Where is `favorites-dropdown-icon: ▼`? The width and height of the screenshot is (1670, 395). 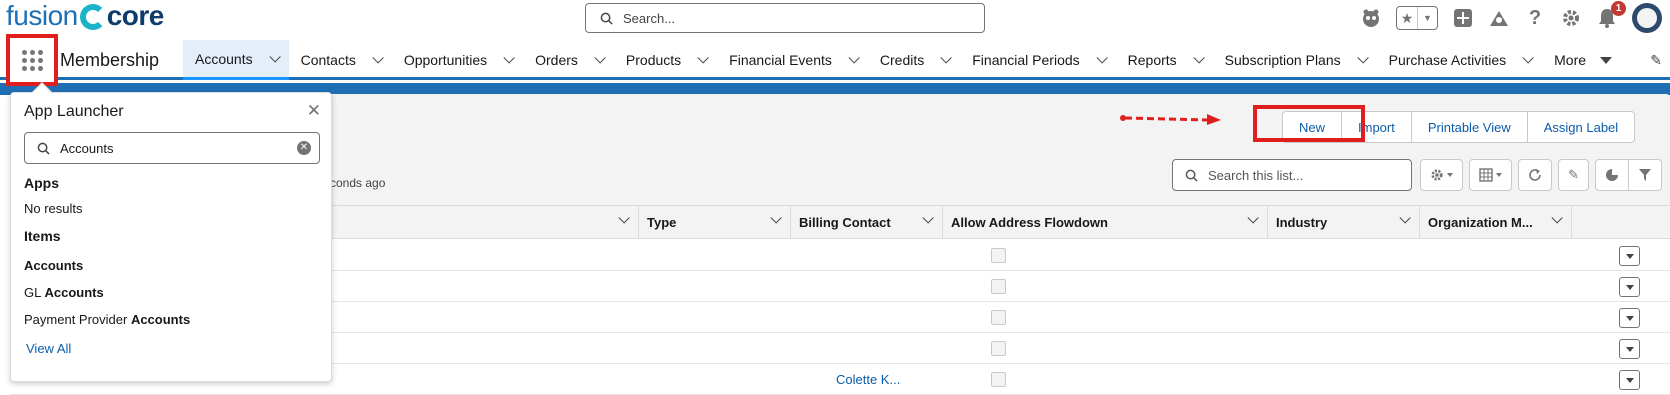
favorites-dropdown-icon: ▼ is located at coordinates (1427, 18).